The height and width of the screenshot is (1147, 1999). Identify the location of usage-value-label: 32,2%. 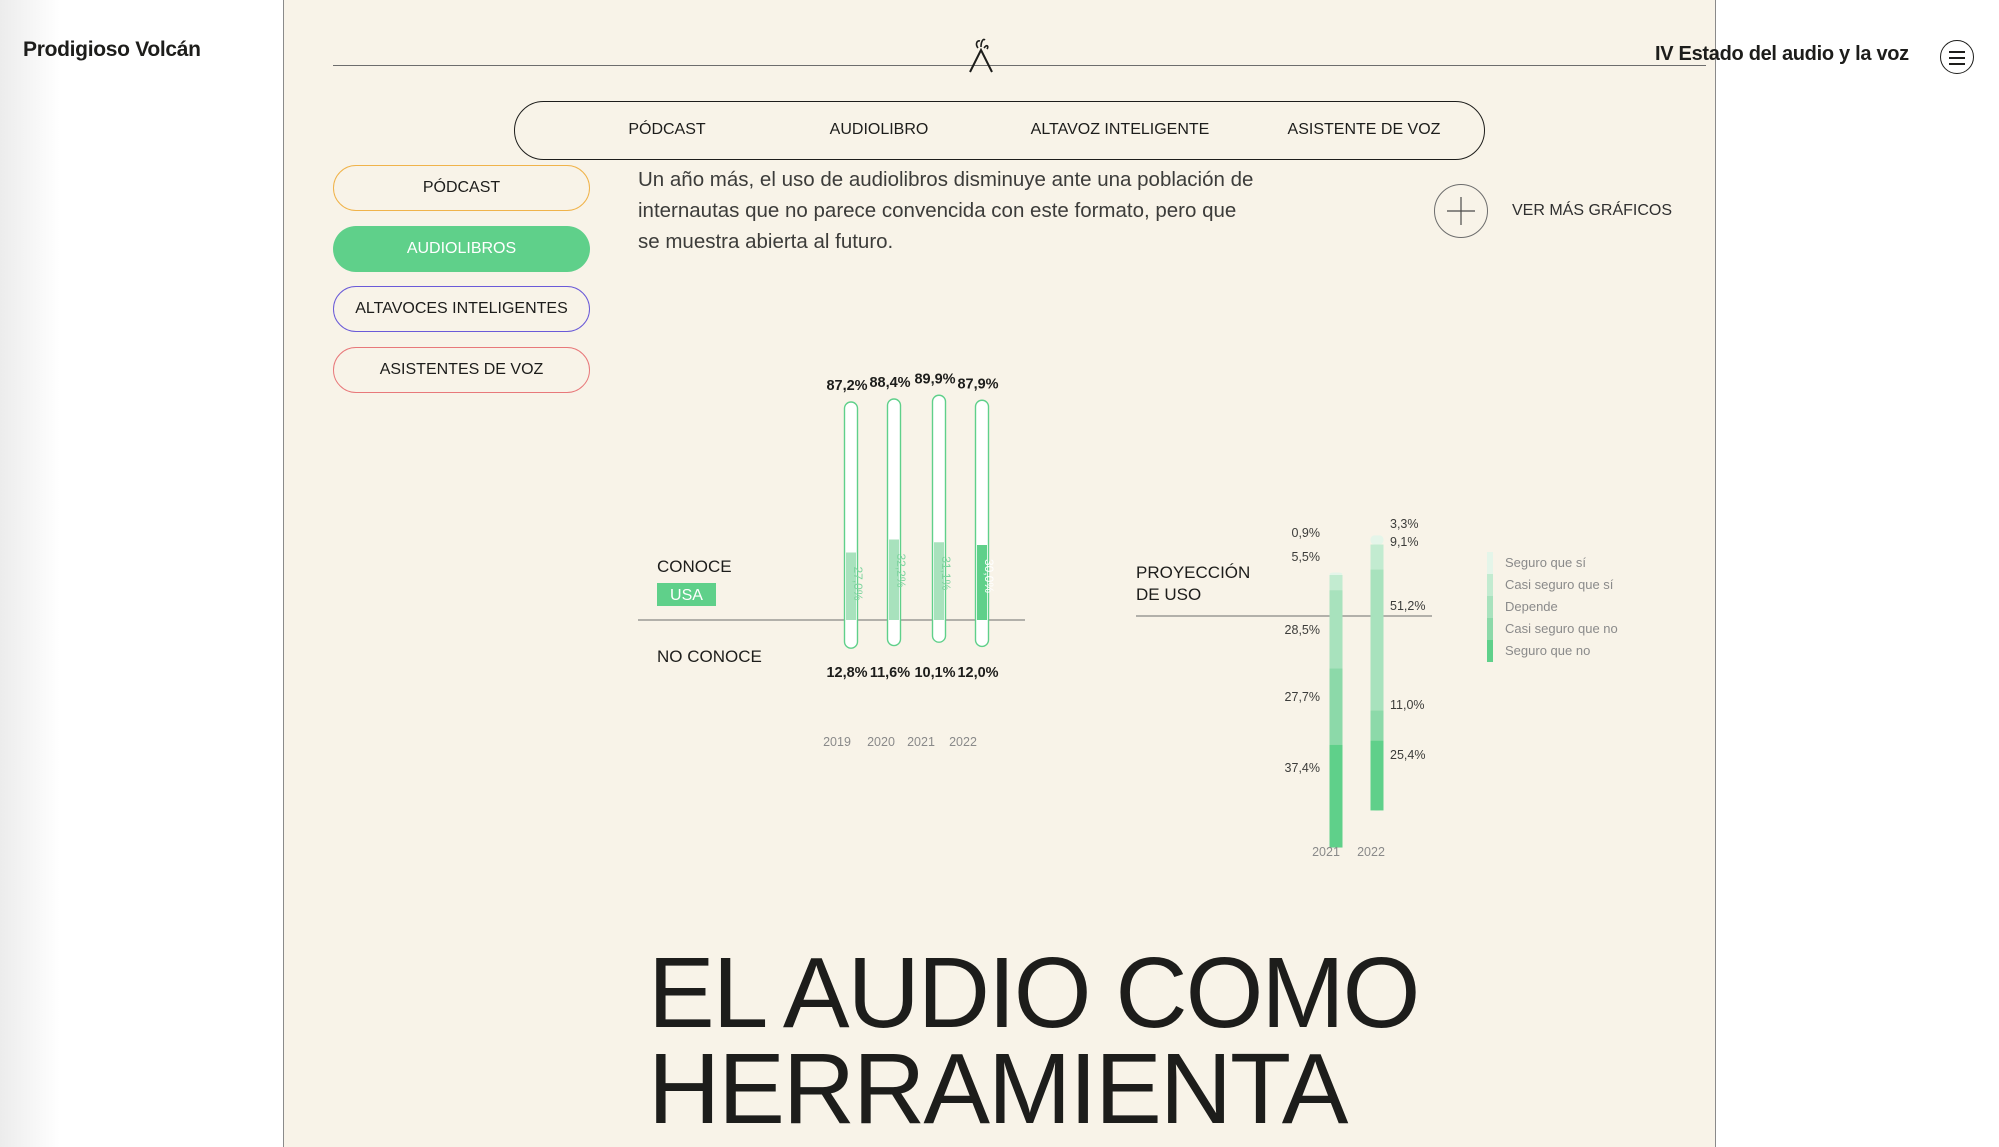
(901, 571).